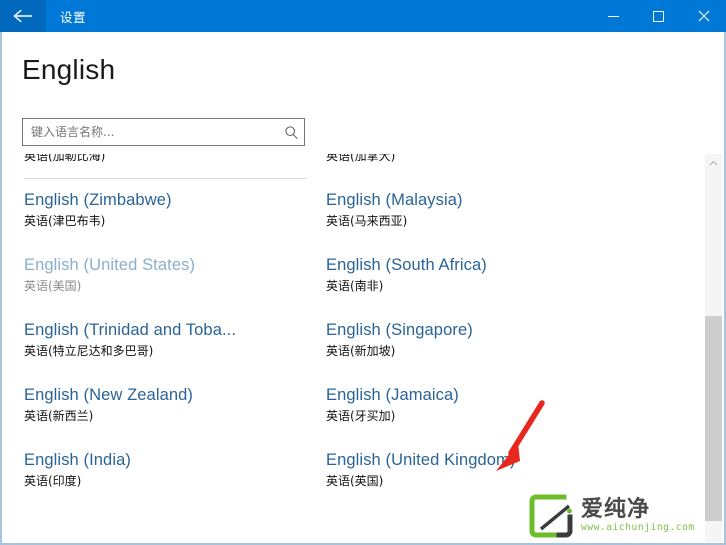 The width and height of the screenshot is (726, 545). What do you see at coordinates (361, 351) in the screenshot?
I see `language-name-localized: 英语(新加坡)` at bounding box center [361, 351].